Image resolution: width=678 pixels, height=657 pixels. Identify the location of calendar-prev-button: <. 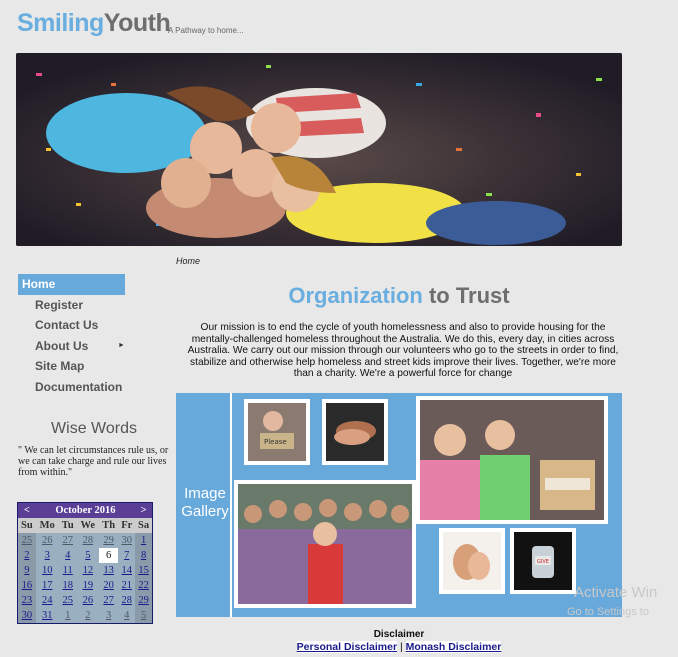
(27, 510).